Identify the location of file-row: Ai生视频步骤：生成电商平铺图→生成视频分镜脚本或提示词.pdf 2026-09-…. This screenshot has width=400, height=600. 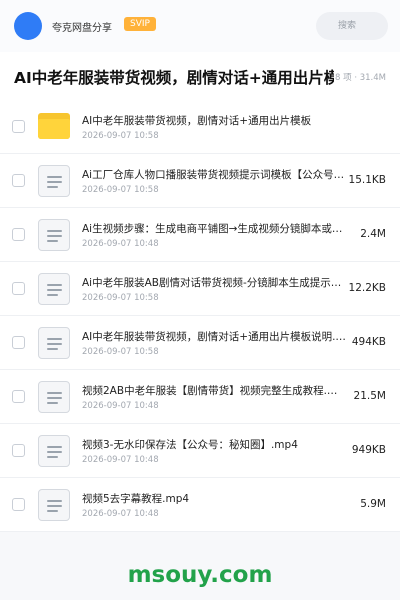
(200, 235).